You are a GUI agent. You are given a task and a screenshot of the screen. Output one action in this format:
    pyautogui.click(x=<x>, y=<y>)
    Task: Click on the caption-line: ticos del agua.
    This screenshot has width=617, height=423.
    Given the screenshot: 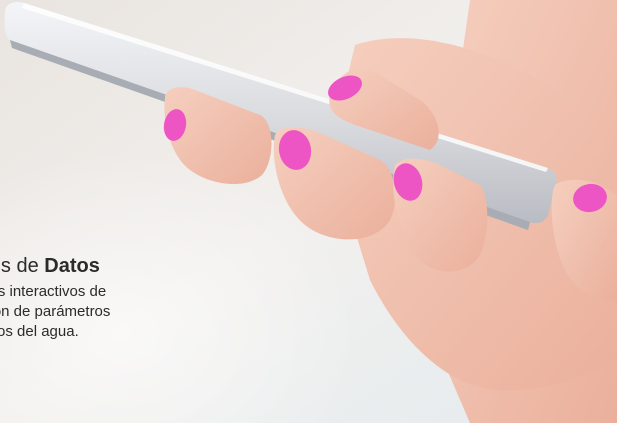 What is the action you would take?
    pyautogui.click(x=39, y=331)
    